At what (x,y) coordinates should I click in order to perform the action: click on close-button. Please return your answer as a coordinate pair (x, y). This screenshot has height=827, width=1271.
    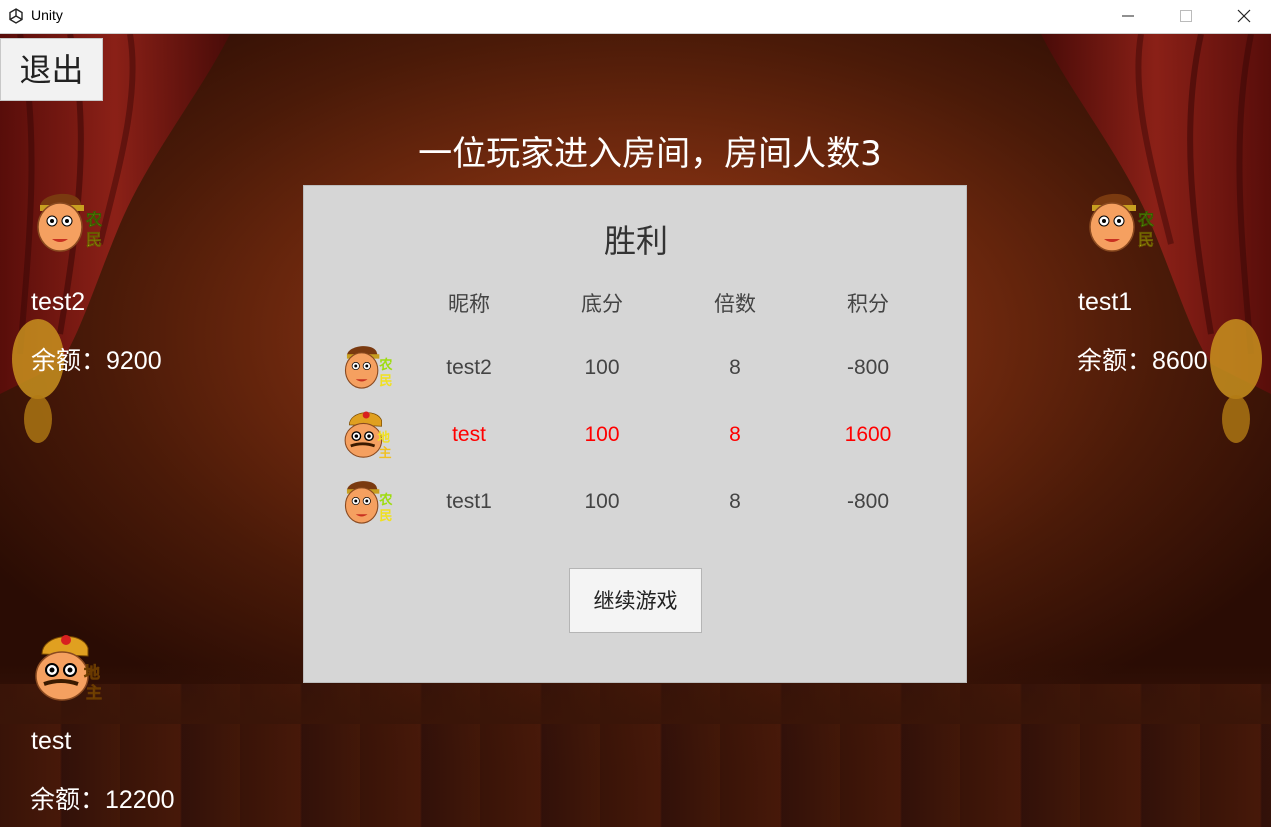
    Looking at the image, I should click on (1243, 16).